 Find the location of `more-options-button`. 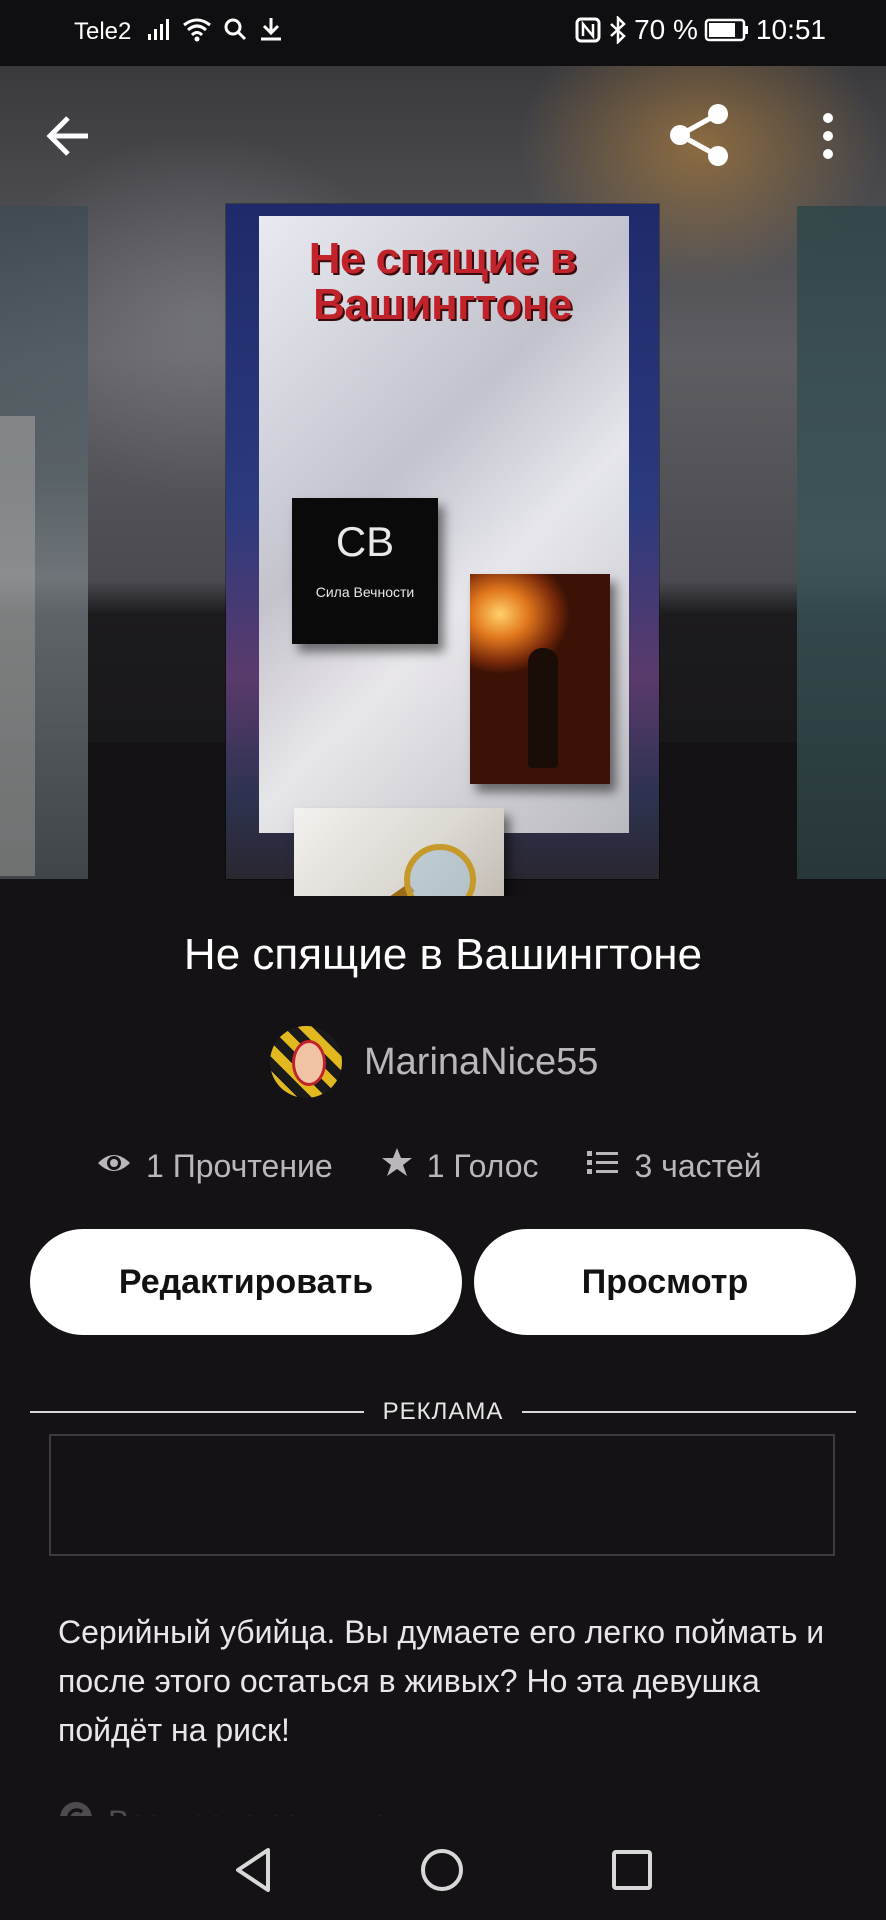

more-options-button is located at coordinates (828, 136).